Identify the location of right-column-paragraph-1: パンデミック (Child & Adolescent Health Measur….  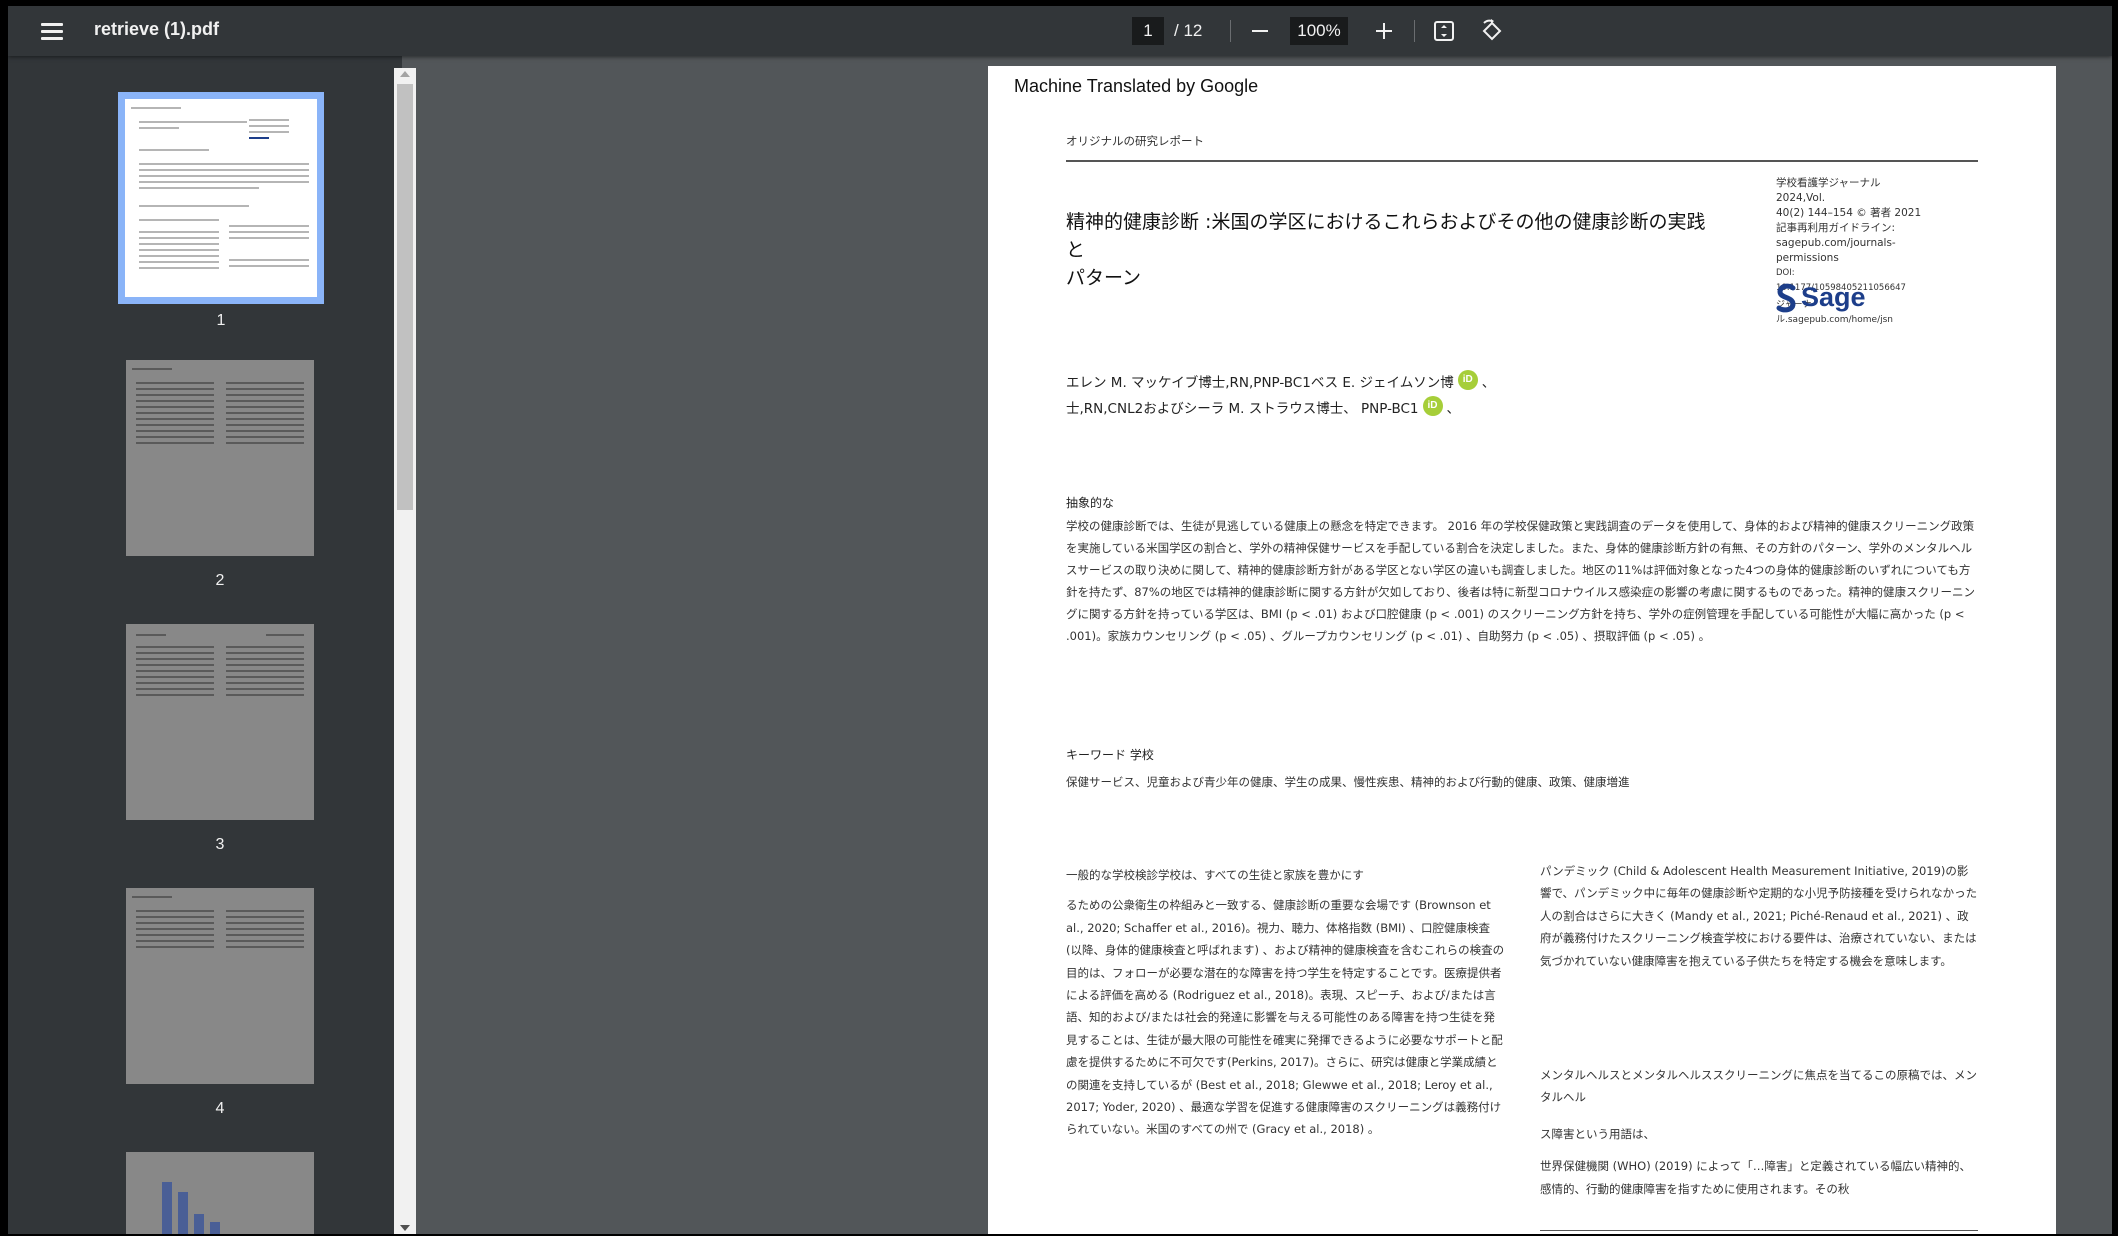
(1759, 916).